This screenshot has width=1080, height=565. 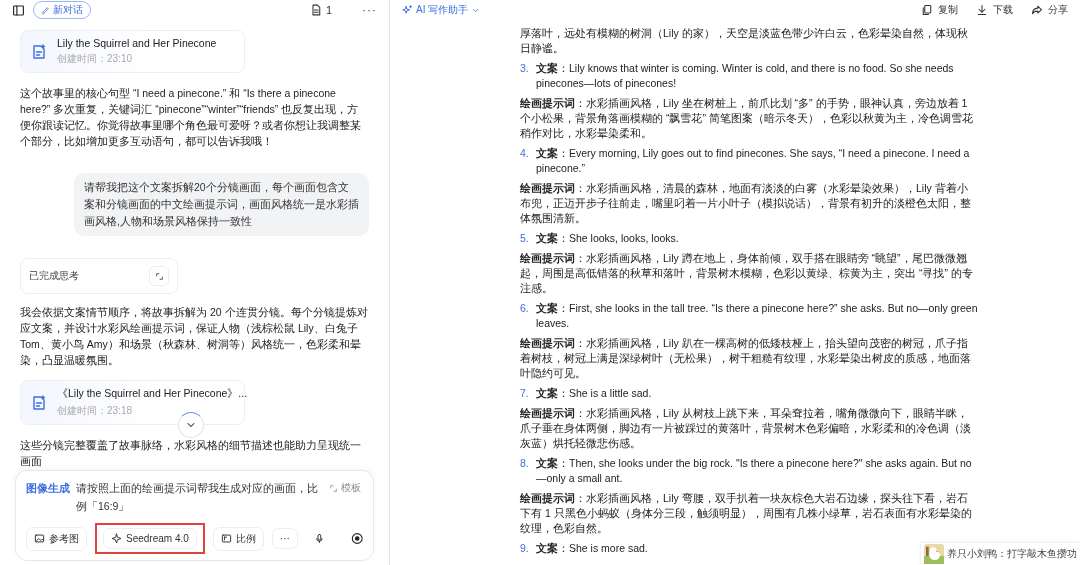 I want to click on thinking-status: 已完成思考, so click(x=54, y=276).